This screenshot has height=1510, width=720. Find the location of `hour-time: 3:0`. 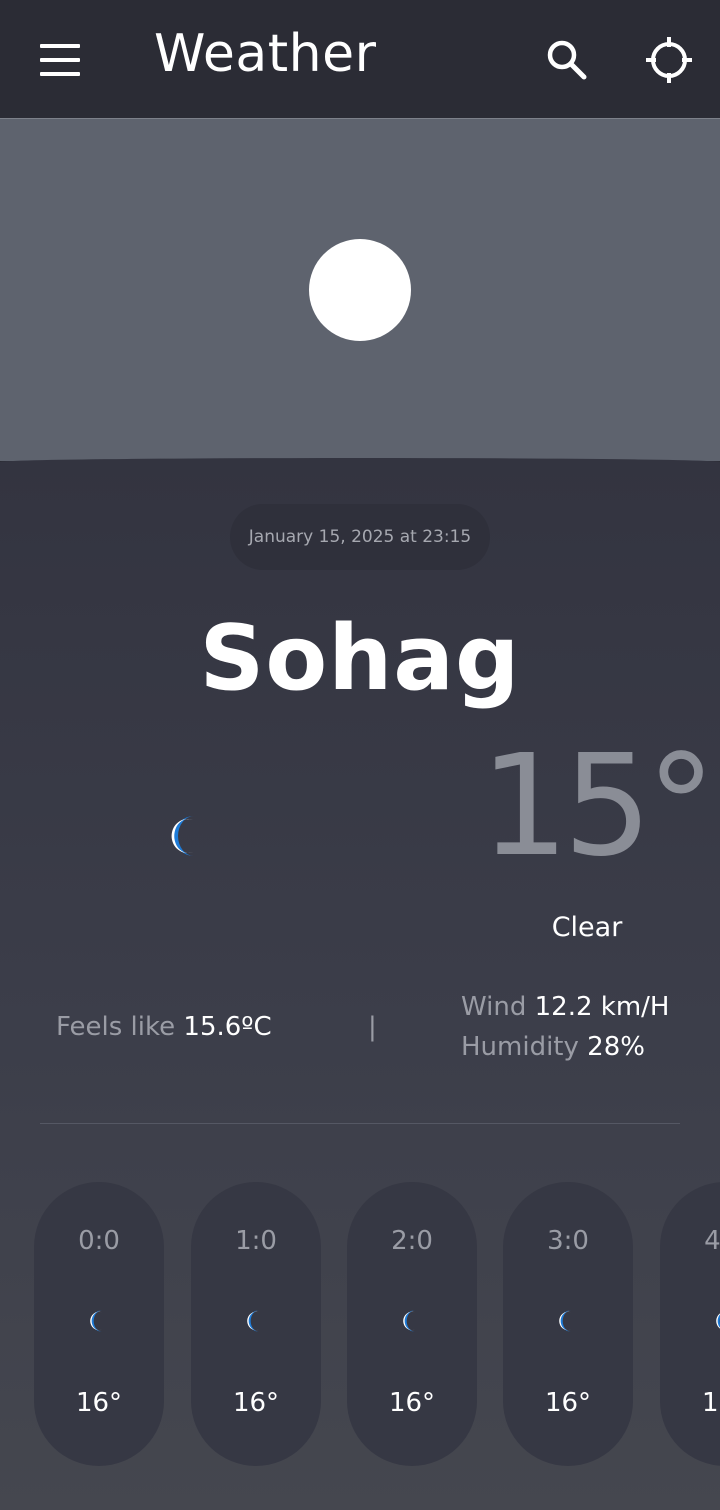

hour-time: 3:0 is located at coordinates (568, 1241).